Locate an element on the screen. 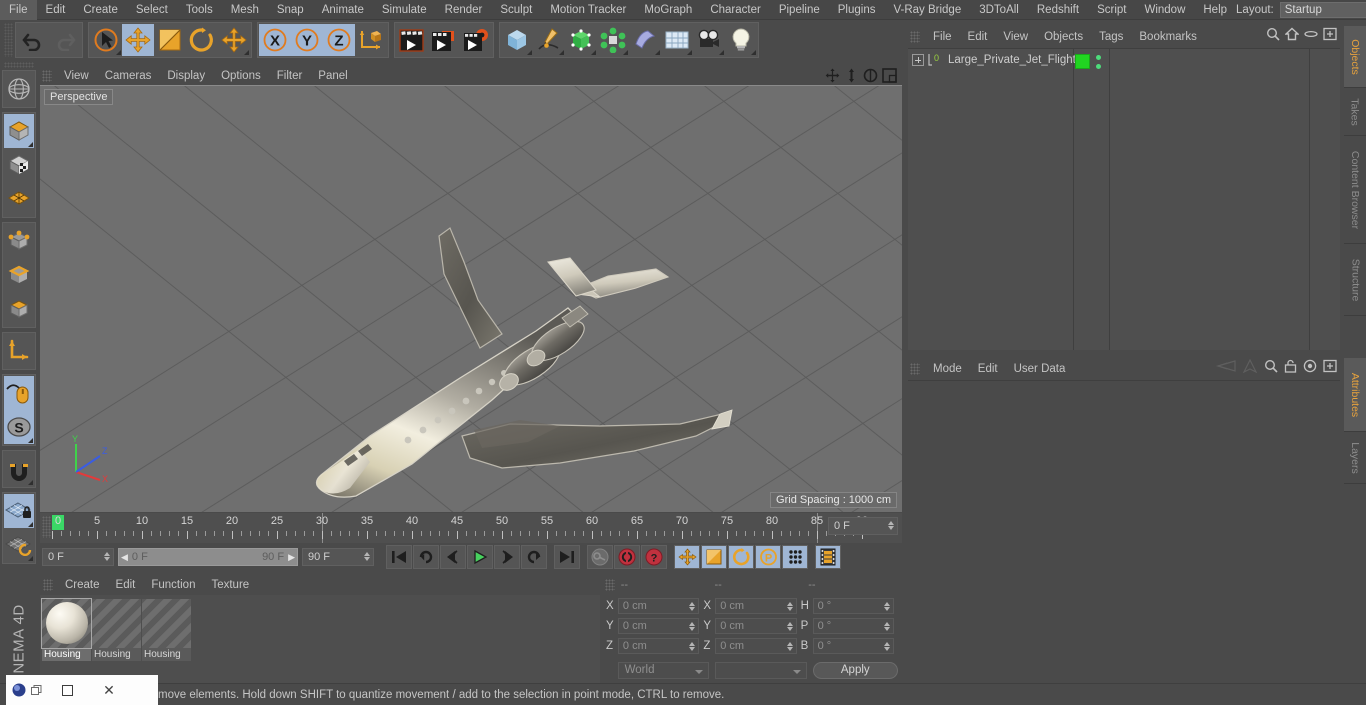  menu-item-pipeline: Pipeline is located at coordinates (799, 10).